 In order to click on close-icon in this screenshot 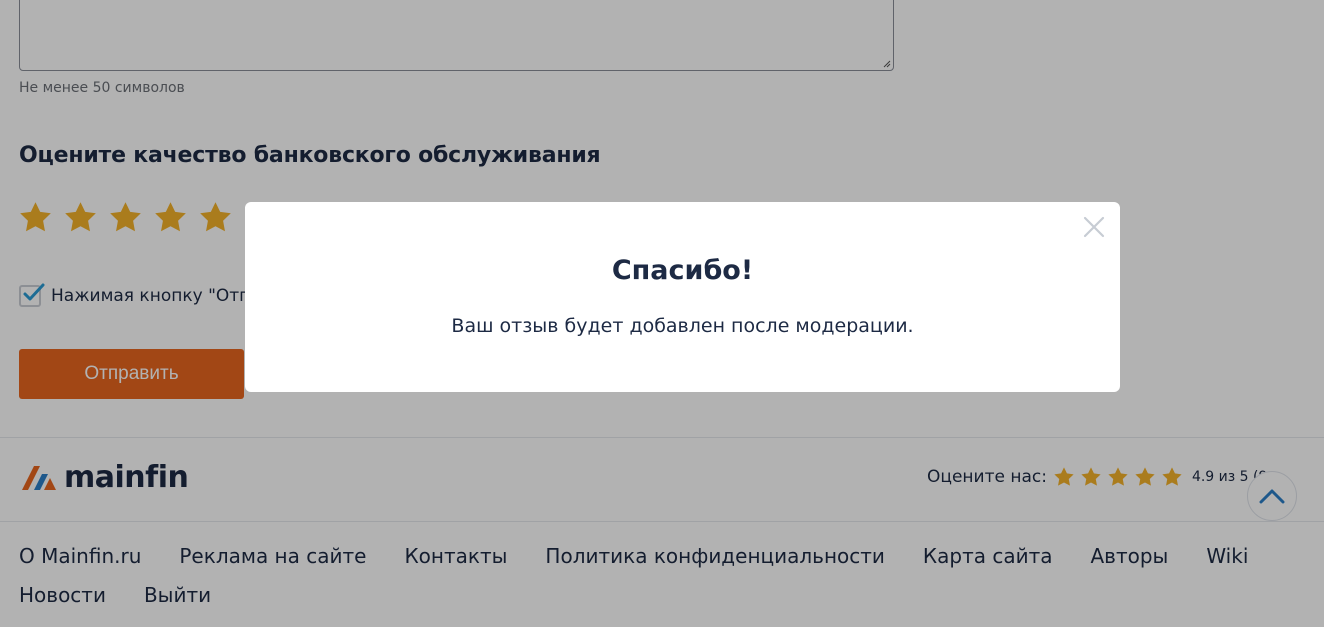, I will do `click(1094, 227)`.